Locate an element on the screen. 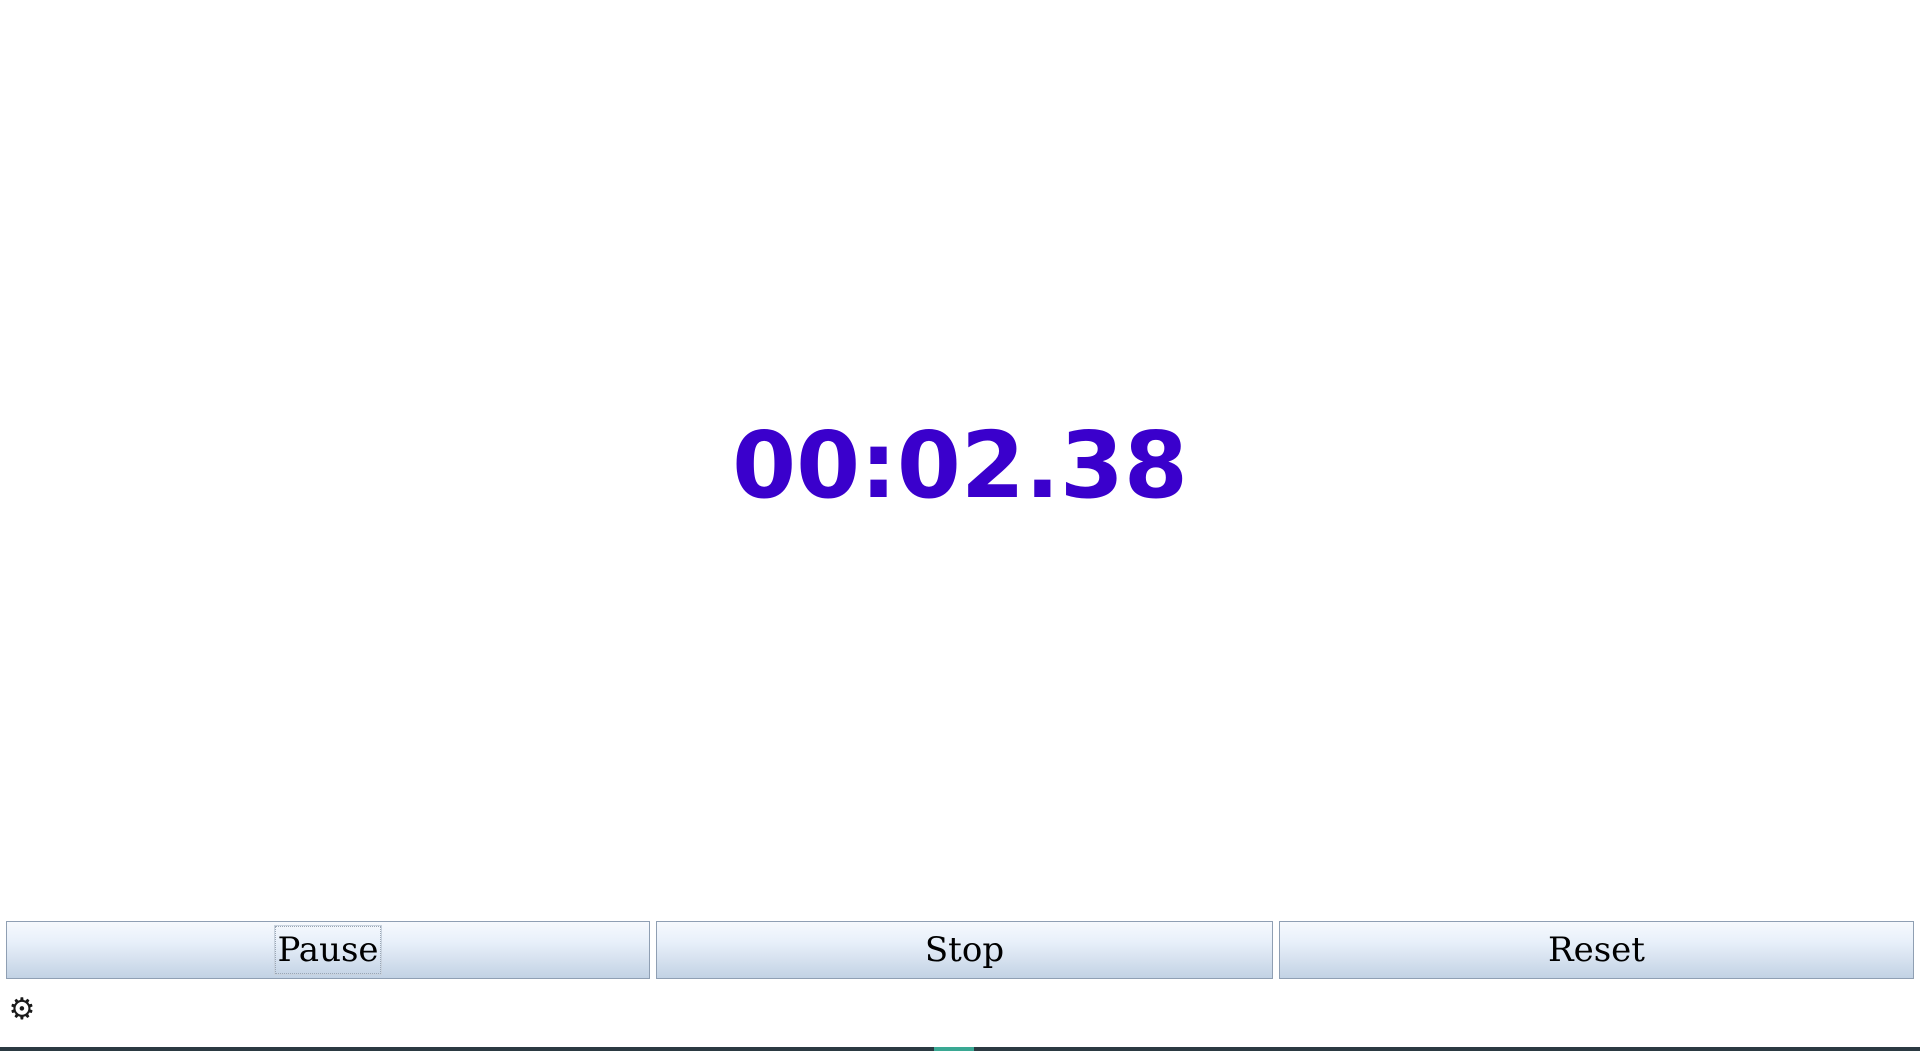 The image size is (1920, 1051). control-button-row: Pause Stop Reset is located at coordinates (960, 951).